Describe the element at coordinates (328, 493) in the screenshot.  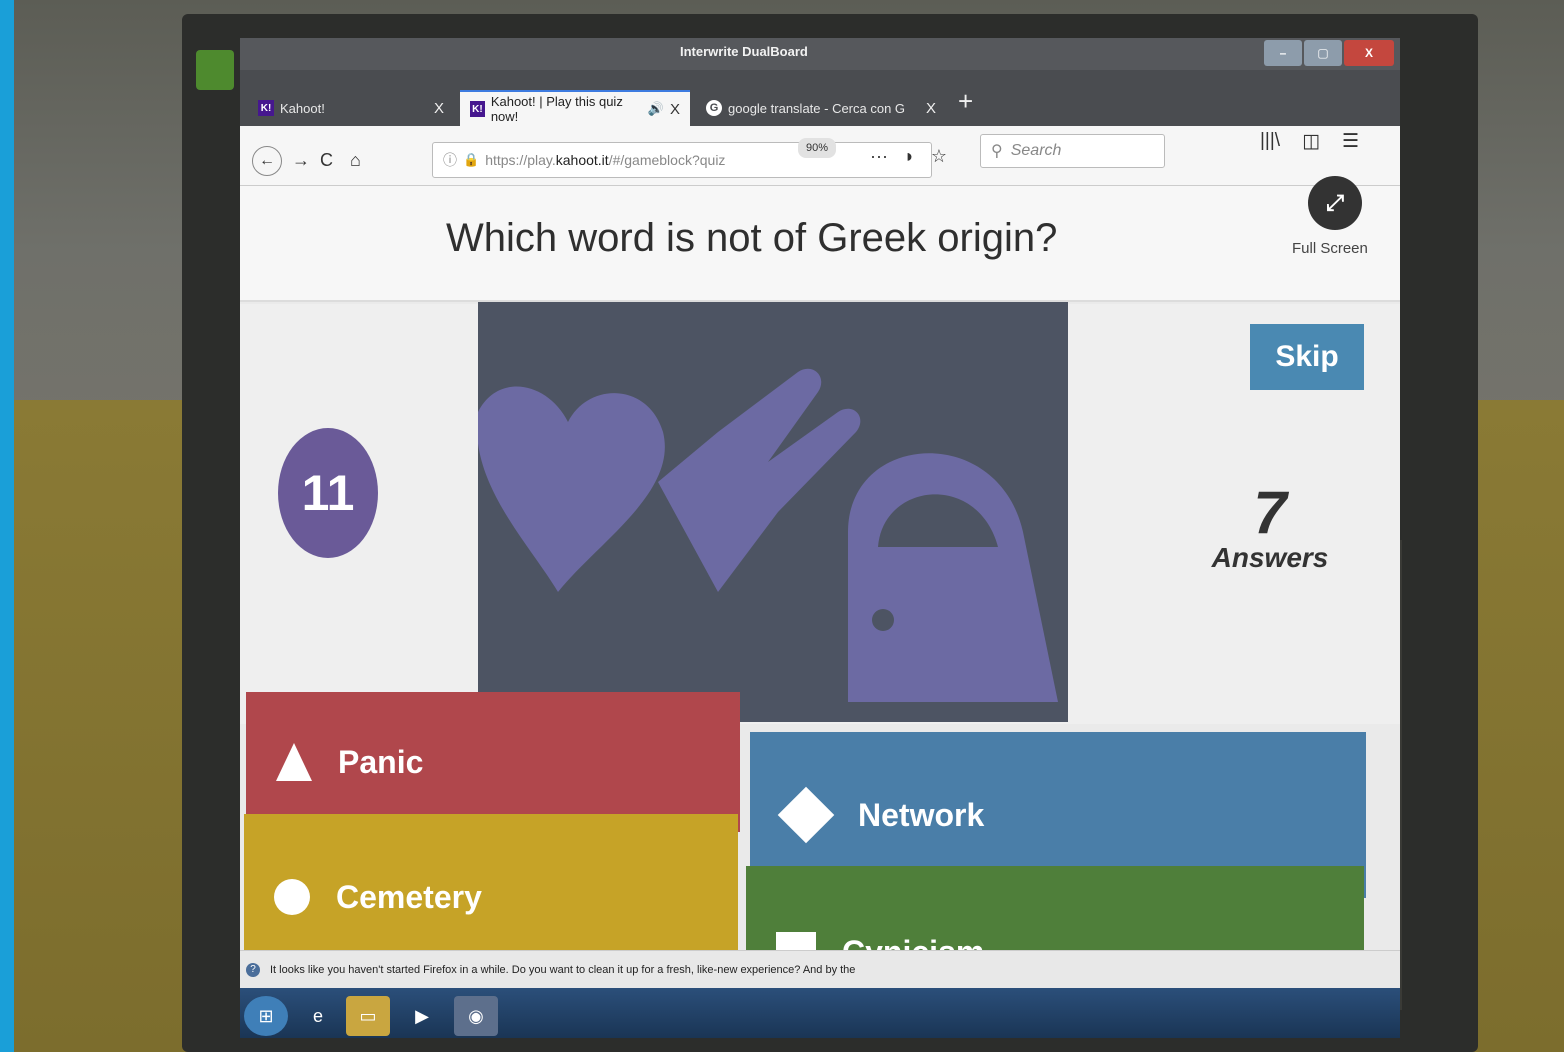
I see `countdown-timer: 11` at that location.